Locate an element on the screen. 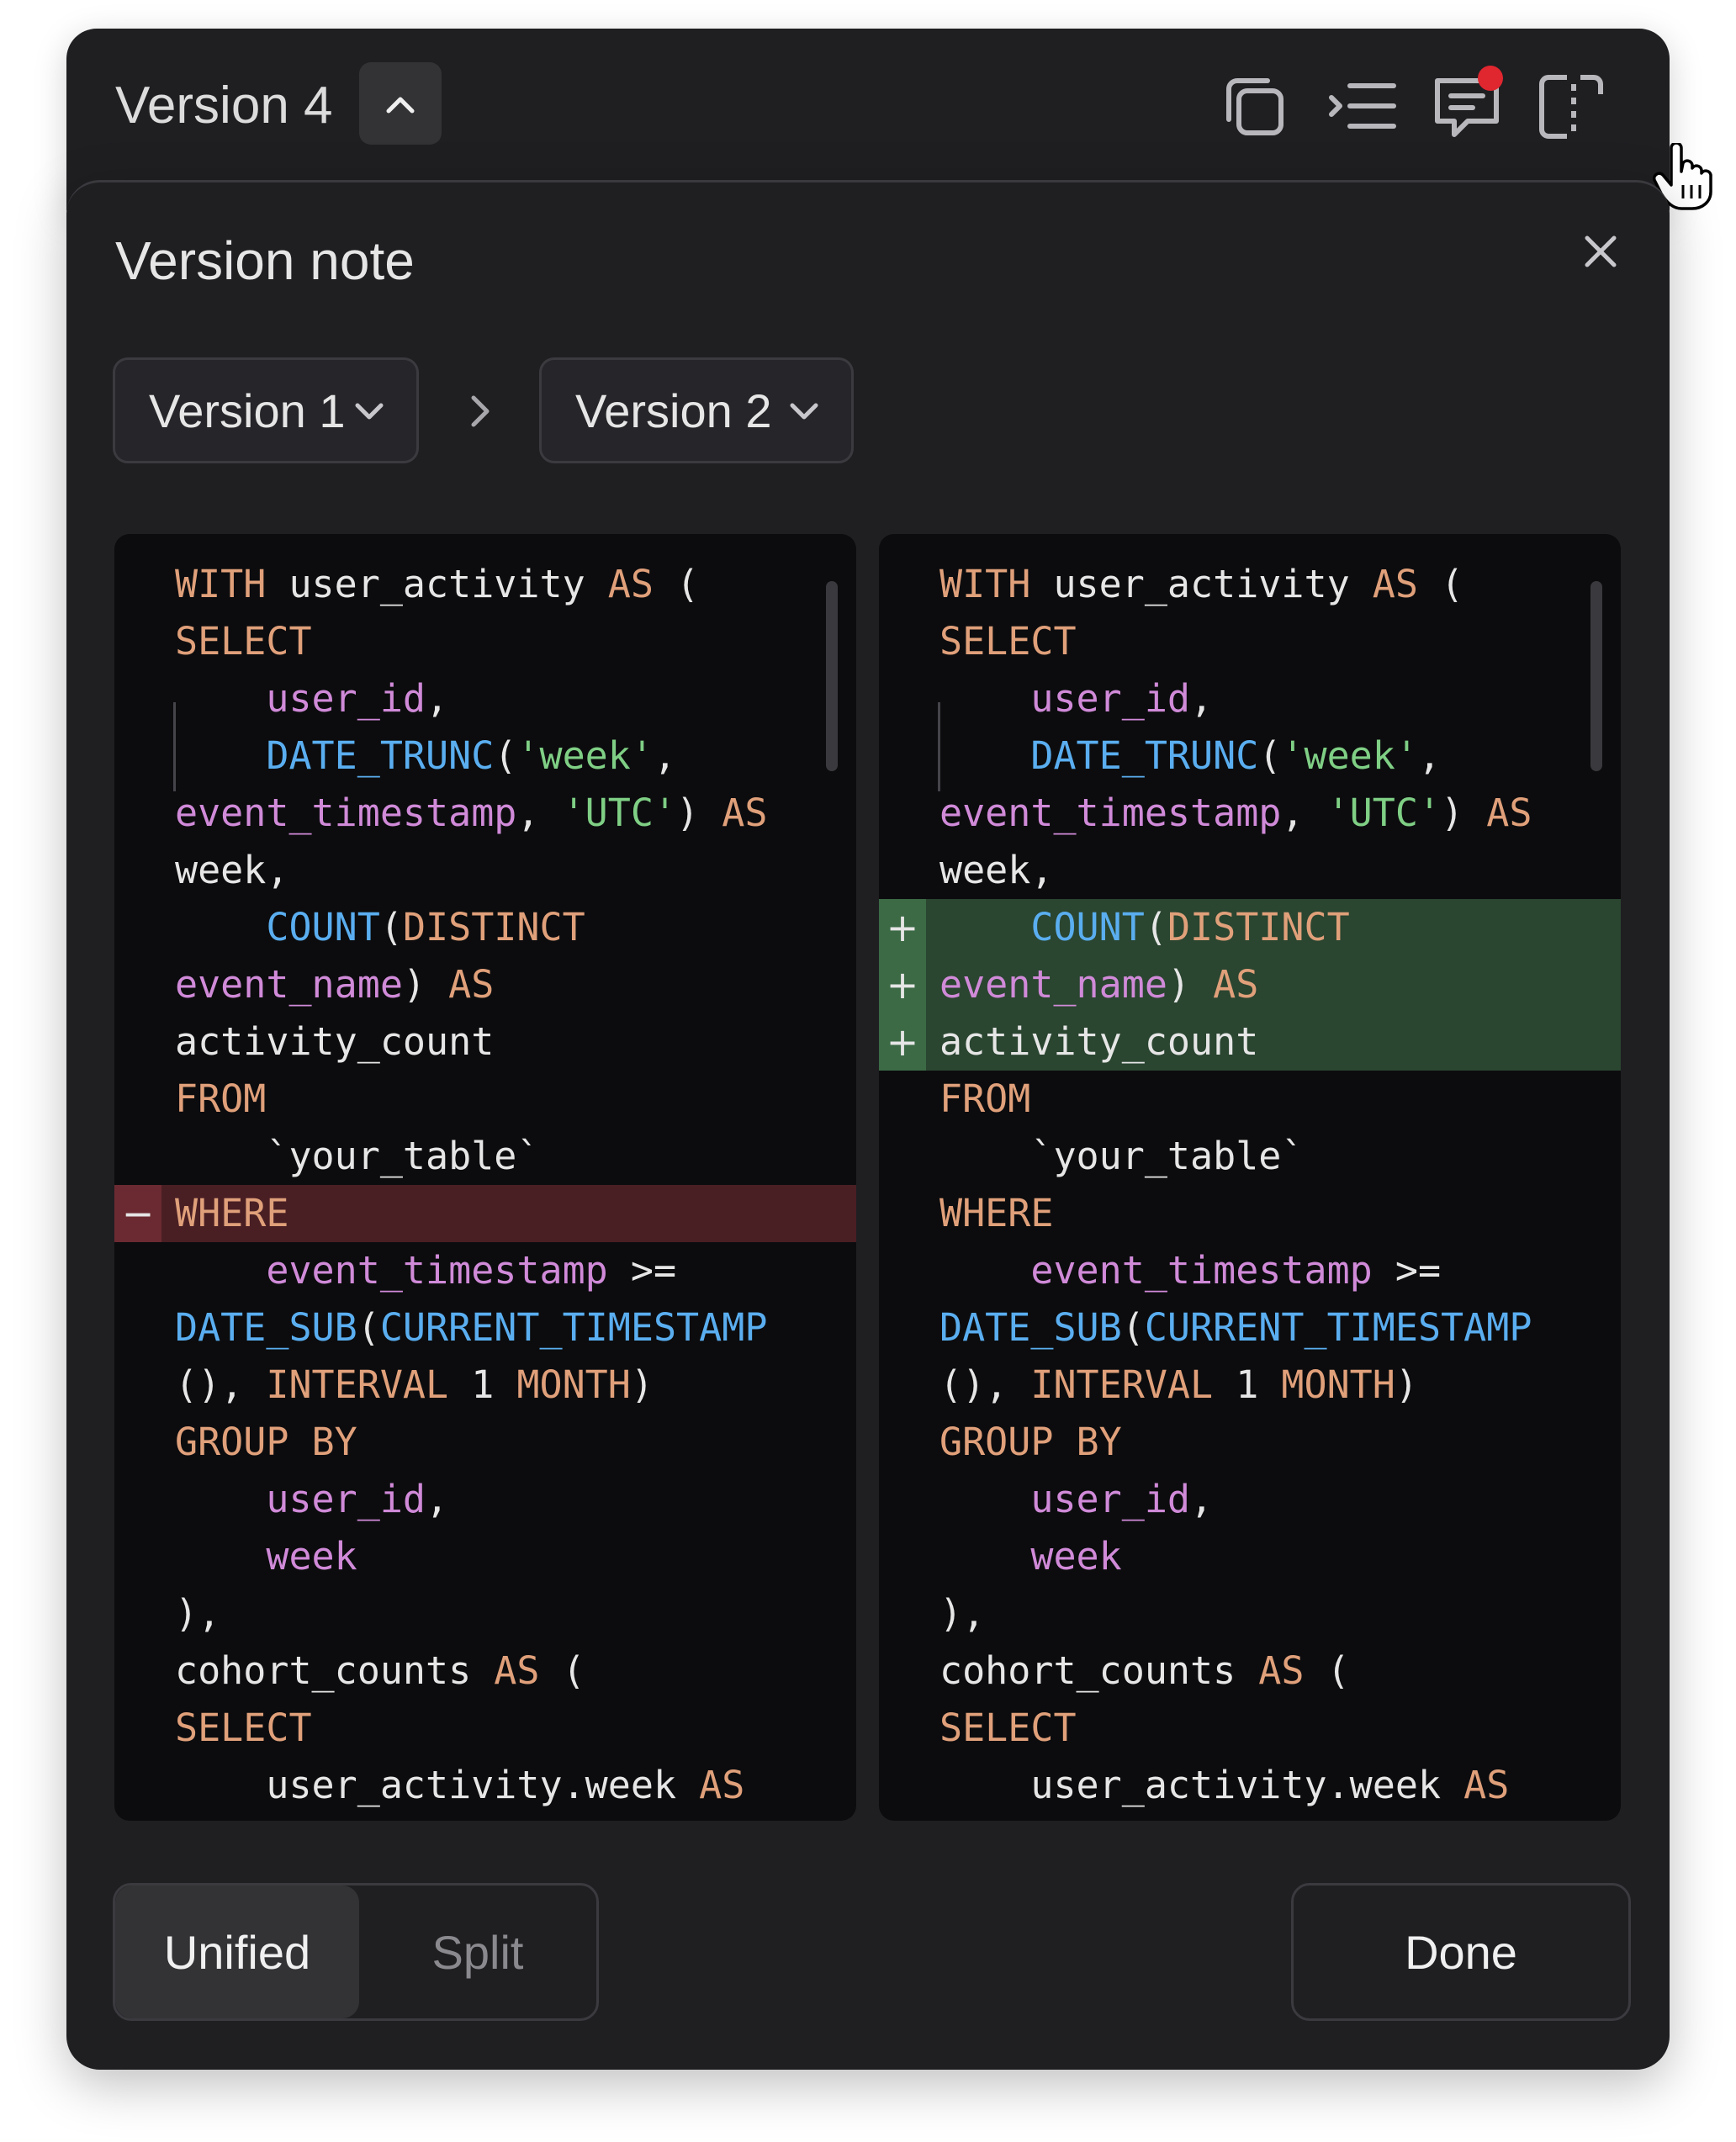  code-token: FROM is located at coordinates (221, 1098).